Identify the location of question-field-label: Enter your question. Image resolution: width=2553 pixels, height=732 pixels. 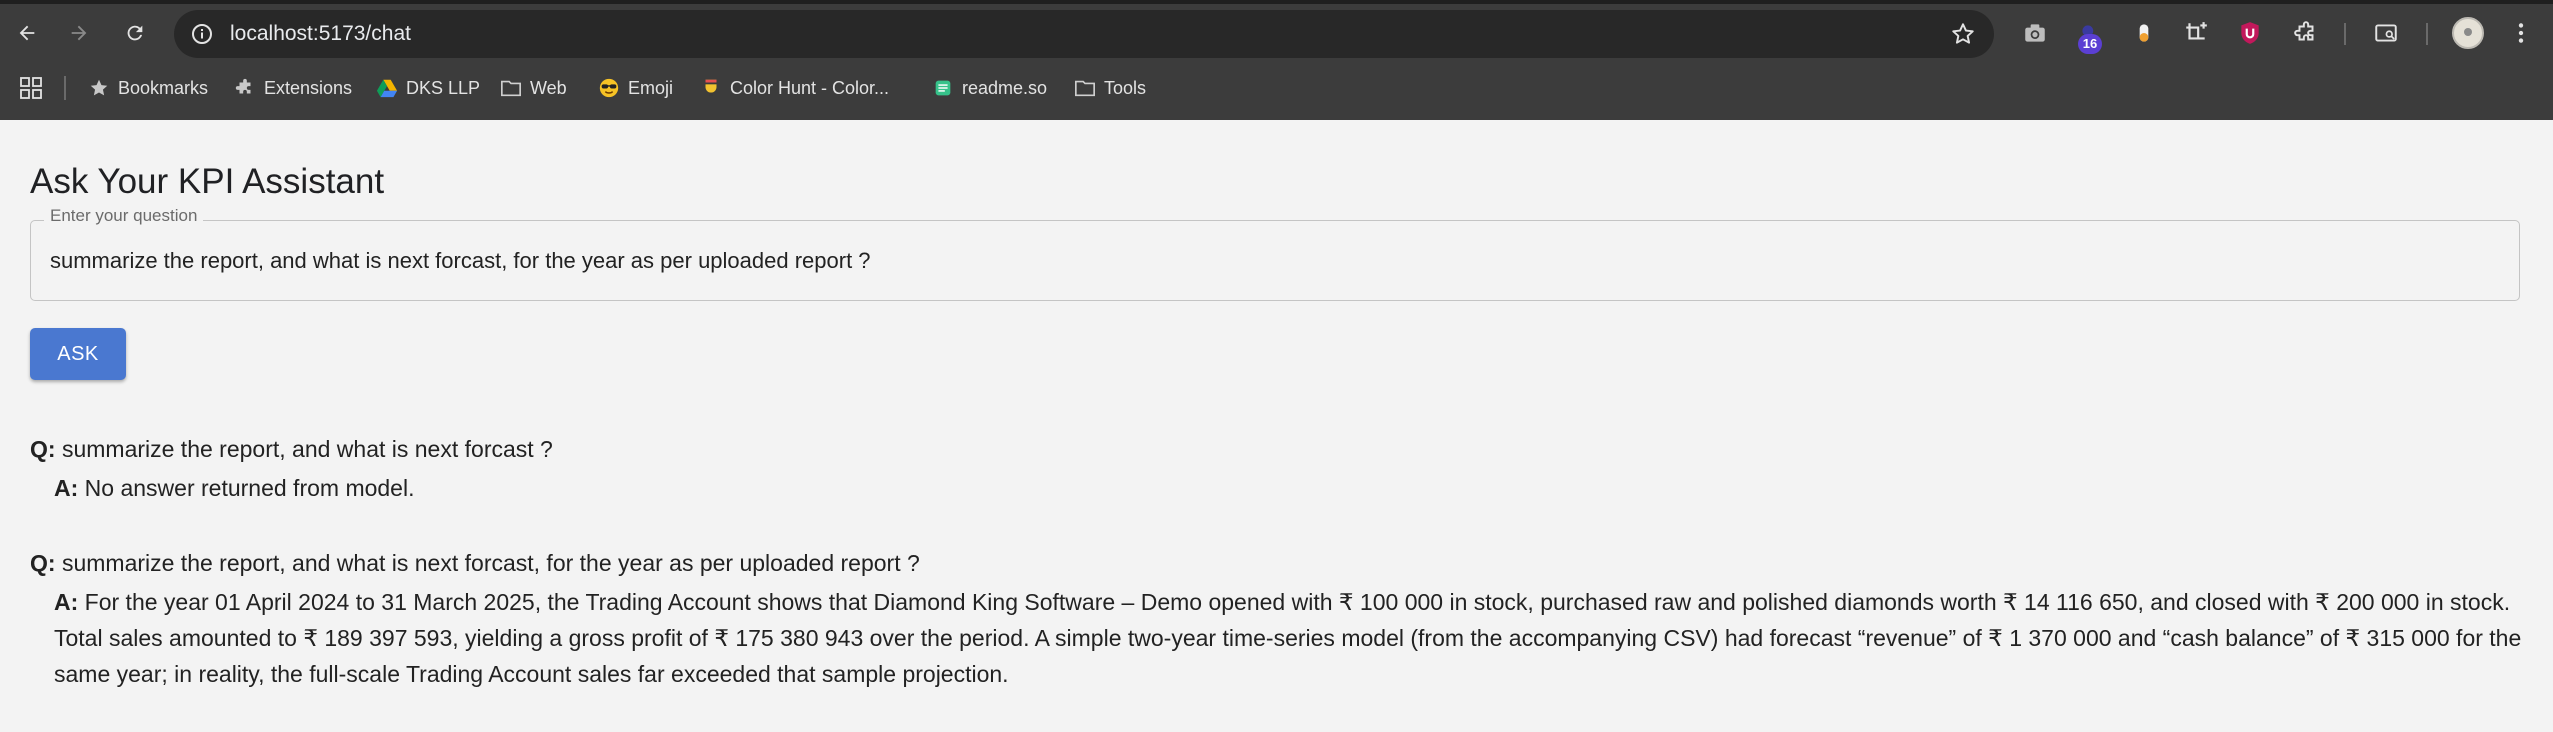
(124, 216).